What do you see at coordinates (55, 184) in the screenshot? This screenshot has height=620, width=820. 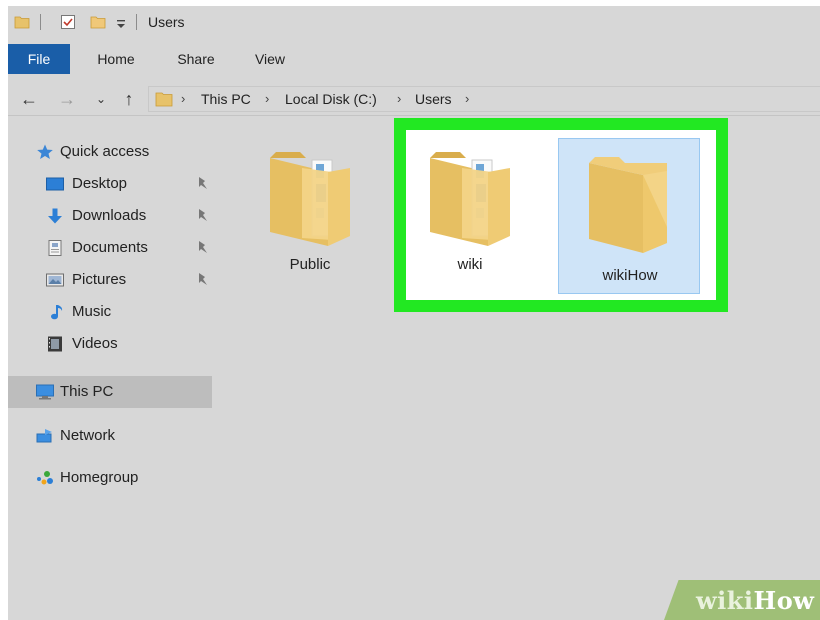 I see `desktop-icon` at bounding box center [55, 184].